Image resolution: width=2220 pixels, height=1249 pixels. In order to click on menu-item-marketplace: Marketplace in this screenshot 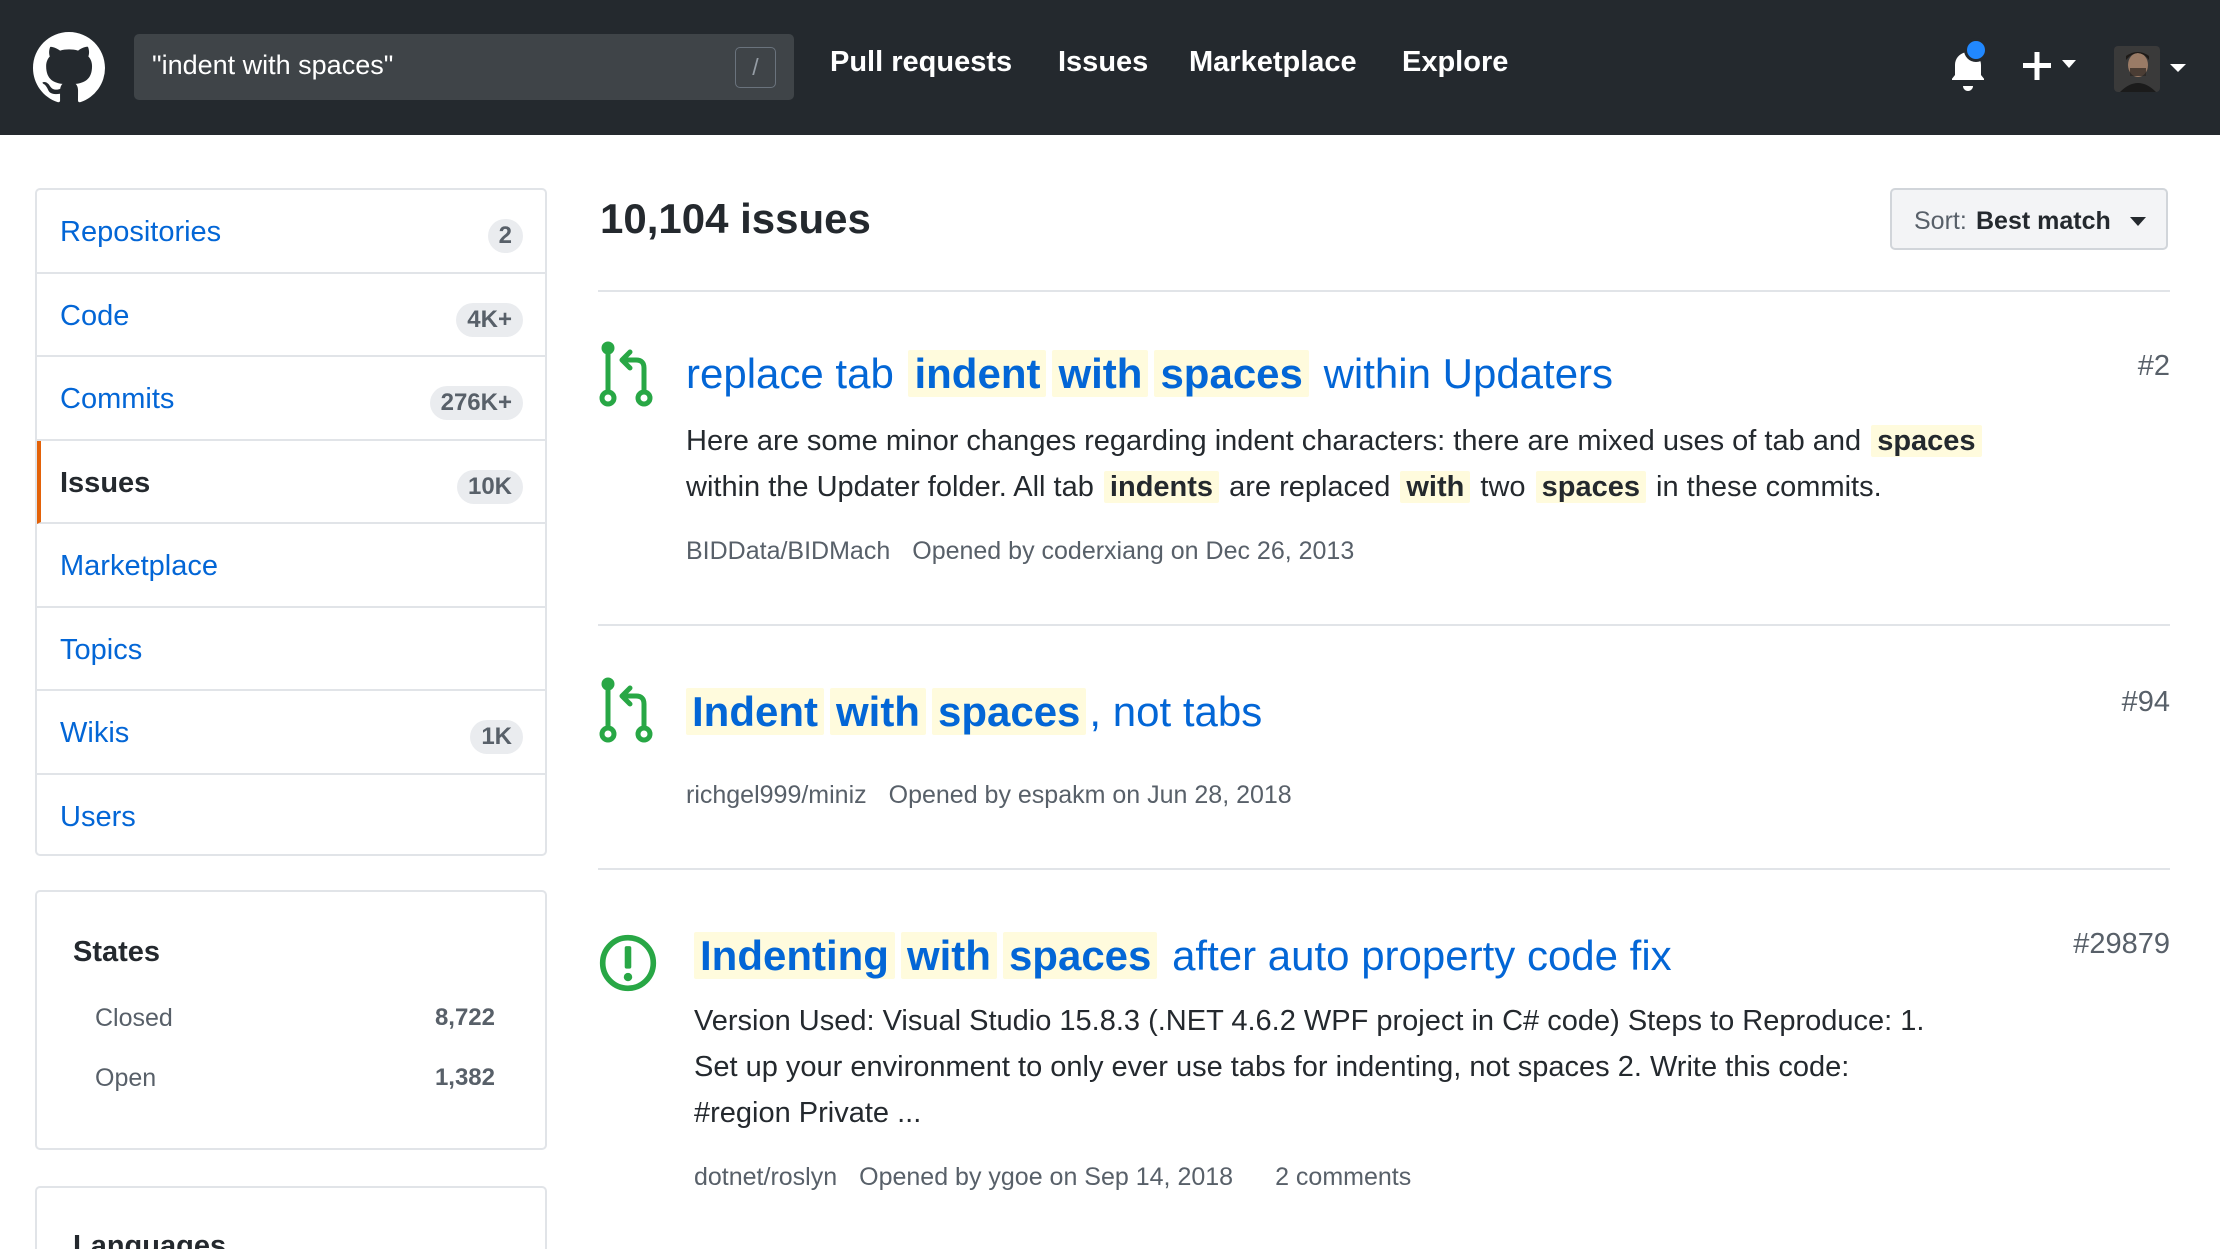, I will do `click(291, 566)`.